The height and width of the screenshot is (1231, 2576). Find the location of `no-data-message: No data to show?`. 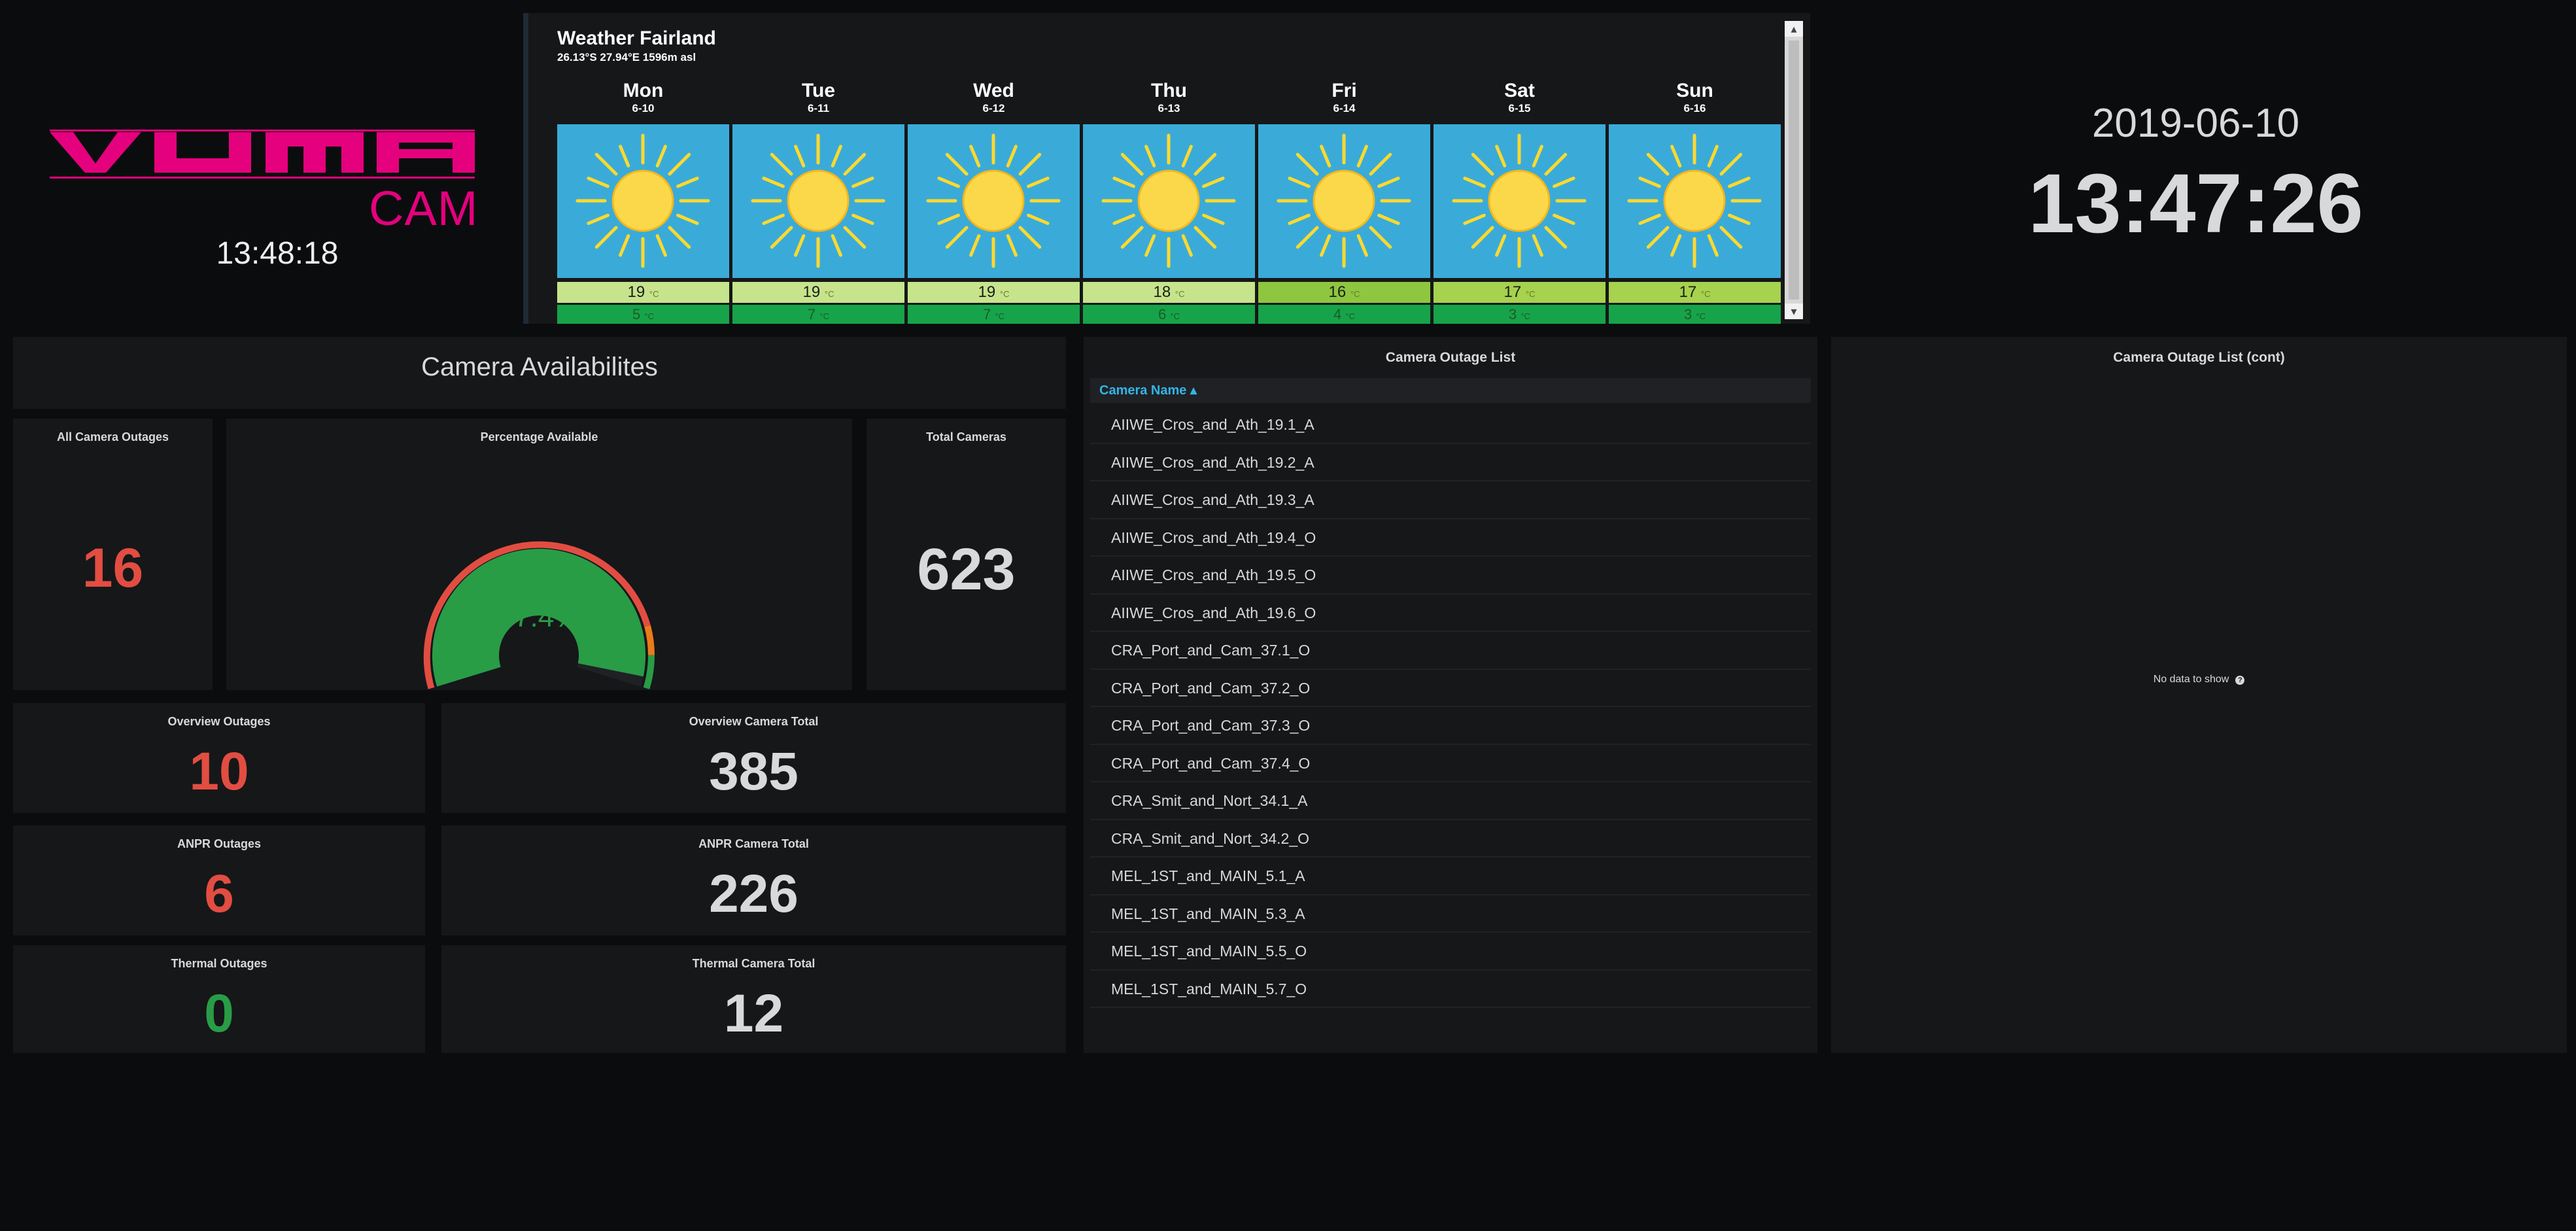

no-data-message: No data to show? is located at coordinates (2199, 679).